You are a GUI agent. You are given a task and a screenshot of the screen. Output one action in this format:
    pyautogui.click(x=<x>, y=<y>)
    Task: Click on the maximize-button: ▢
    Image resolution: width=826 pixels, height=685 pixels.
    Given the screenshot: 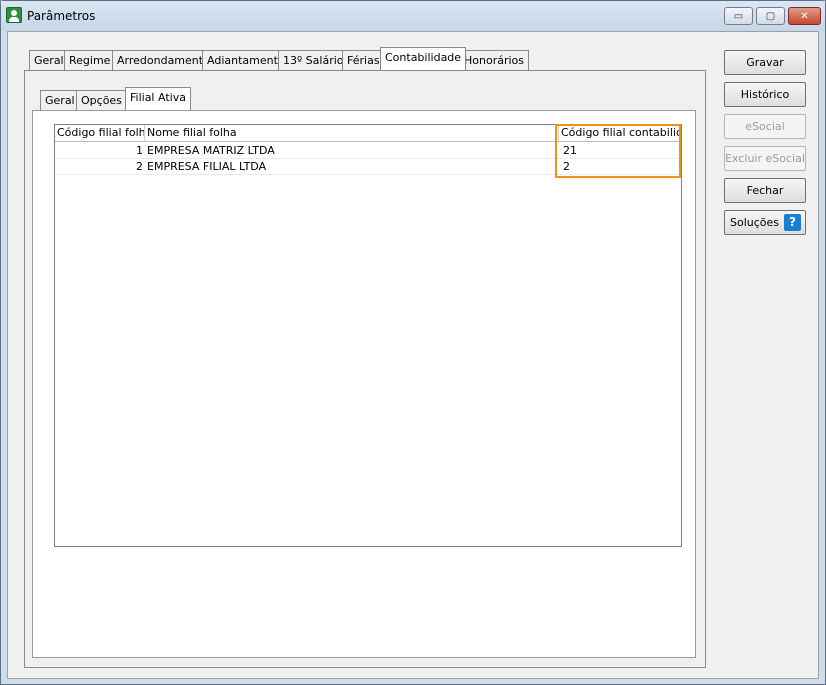 What is the action you would take?
    pyautogui.click(x=770, y=16)
    